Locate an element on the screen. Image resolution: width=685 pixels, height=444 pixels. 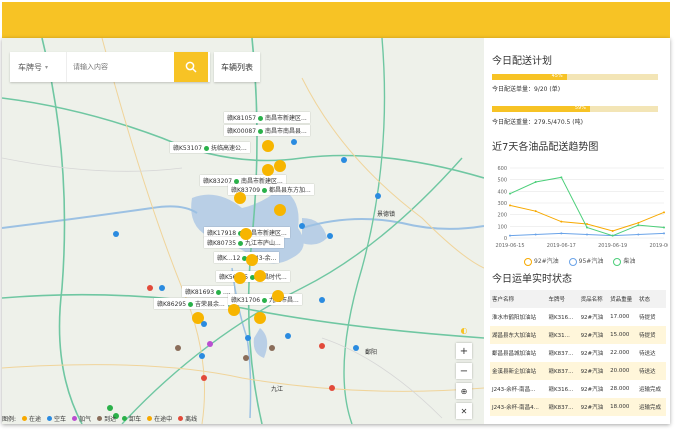
progress-label: 45% is located at coordinates (557, 76).